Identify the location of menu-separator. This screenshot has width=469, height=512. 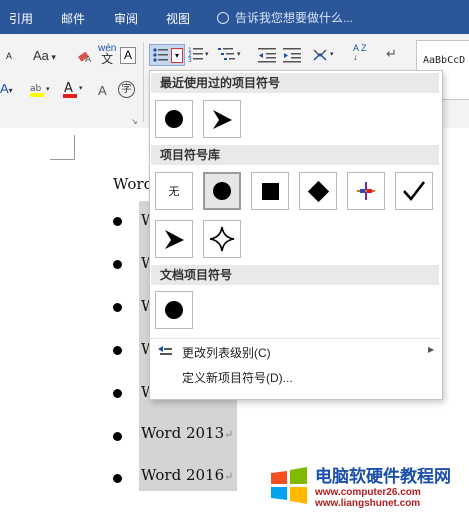
(295, 338).